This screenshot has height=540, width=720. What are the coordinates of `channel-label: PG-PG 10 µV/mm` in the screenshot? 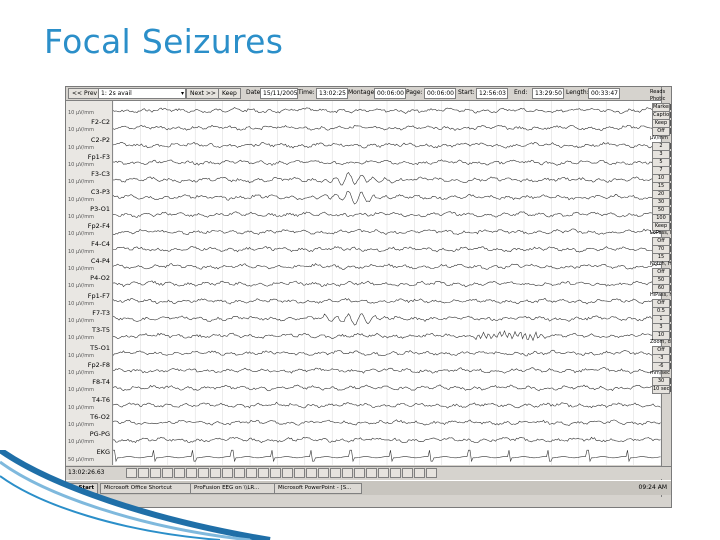 It's located at (89, 439).